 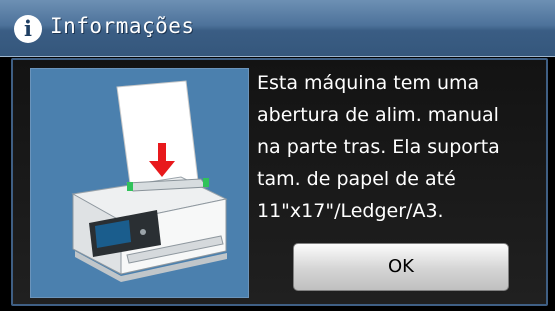 What do you see at coordinates (122, 26) in the screenshot?
I see `dialog-title: Informações` at bounding box center [122, 26].